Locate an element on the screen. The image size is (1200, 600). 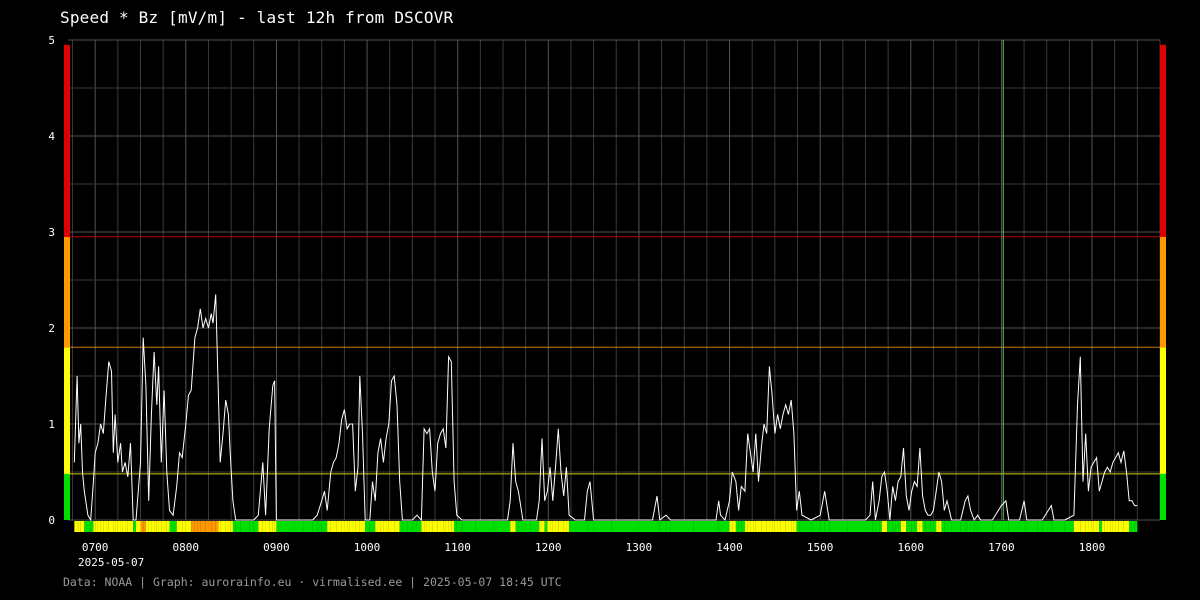
x-tick-label: 1100 is located at coordinates (457, 547).